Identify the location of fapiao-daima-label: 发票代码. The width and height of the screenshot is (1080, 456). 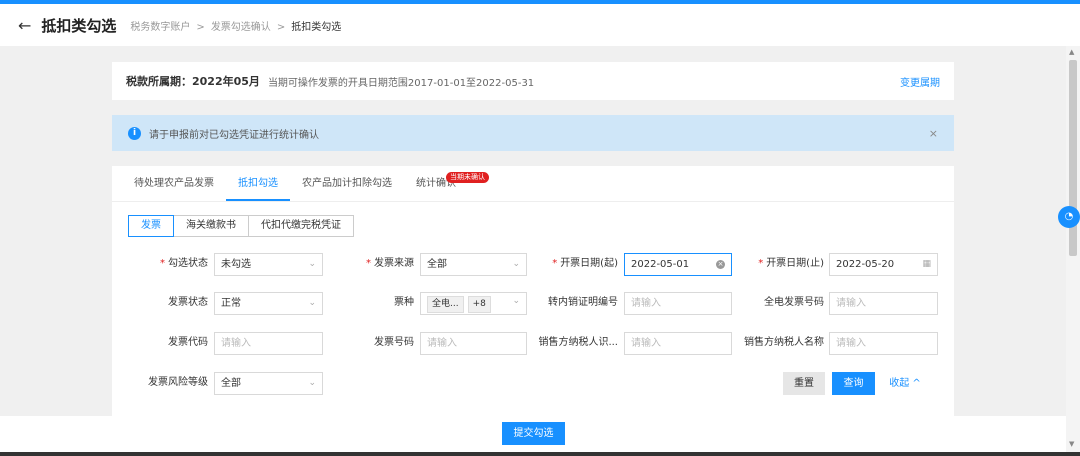
(188, 342).